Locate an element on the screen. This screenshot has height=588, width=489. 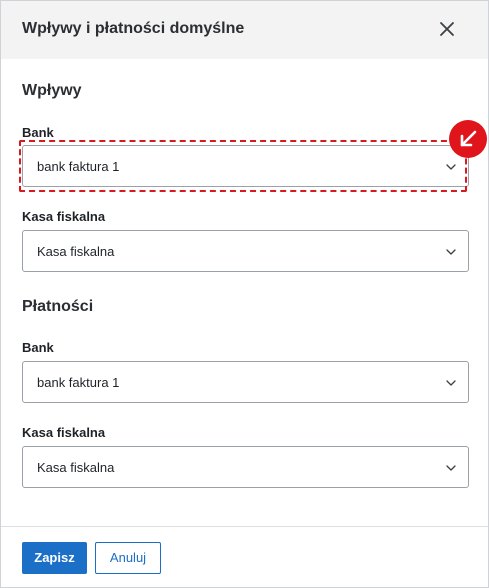
inflows-cash-label: Kasa fiskalna is located at coordinates (64, 216).